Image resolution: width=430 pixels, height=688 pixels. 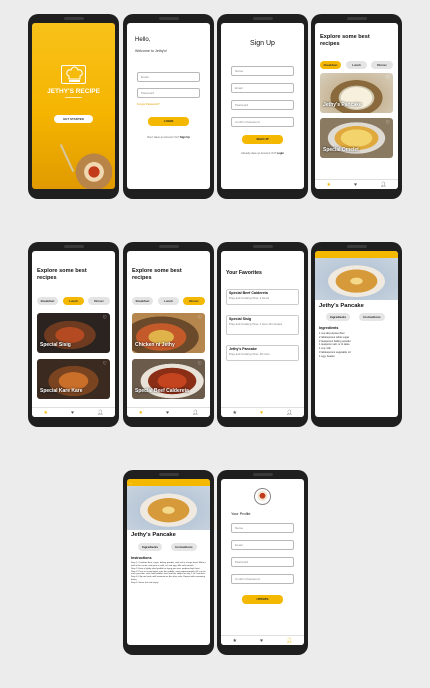 I want to click on splash-title: JETHY'S RECIPE, so click(x=73, y=91).